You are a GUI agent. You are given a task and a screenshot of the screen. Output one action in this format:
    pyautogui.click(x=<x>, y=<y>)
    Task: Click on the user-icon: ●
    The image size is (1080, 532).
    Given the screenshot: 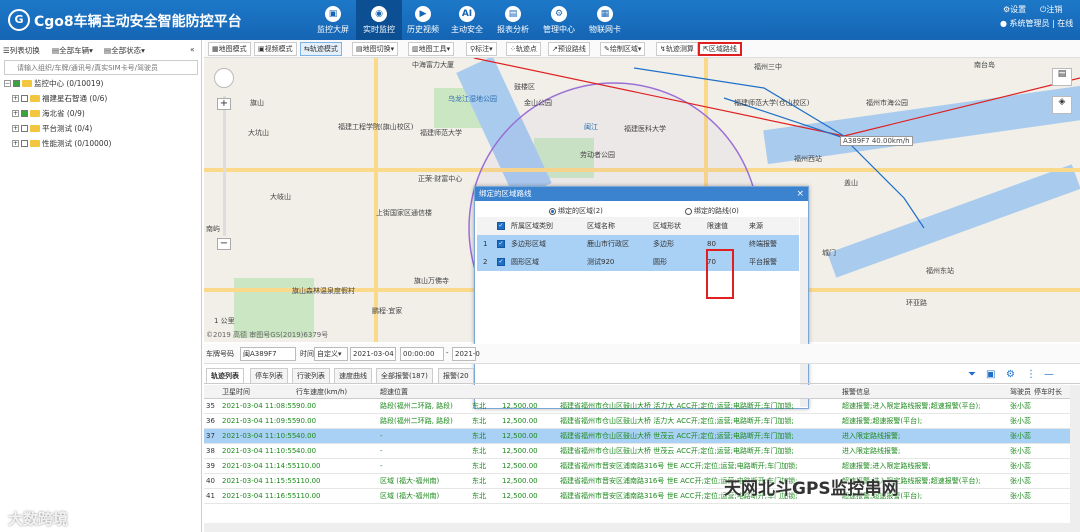 What is the action you would take?
    pyautogui.click(x=1003, y=23)
    